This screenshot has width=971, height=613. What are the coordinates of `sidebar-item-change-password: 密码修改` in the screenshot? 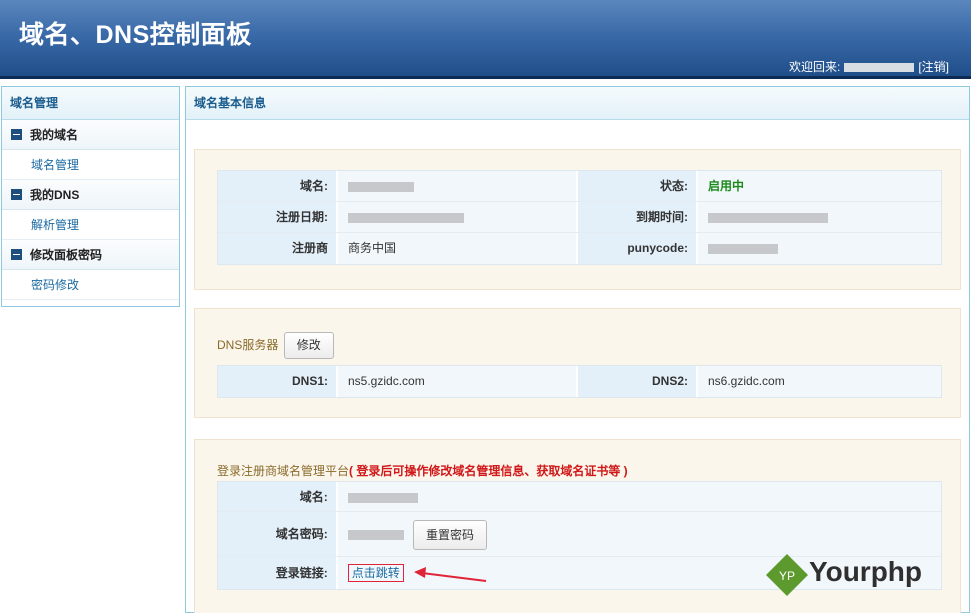 It's located at (90, 285).